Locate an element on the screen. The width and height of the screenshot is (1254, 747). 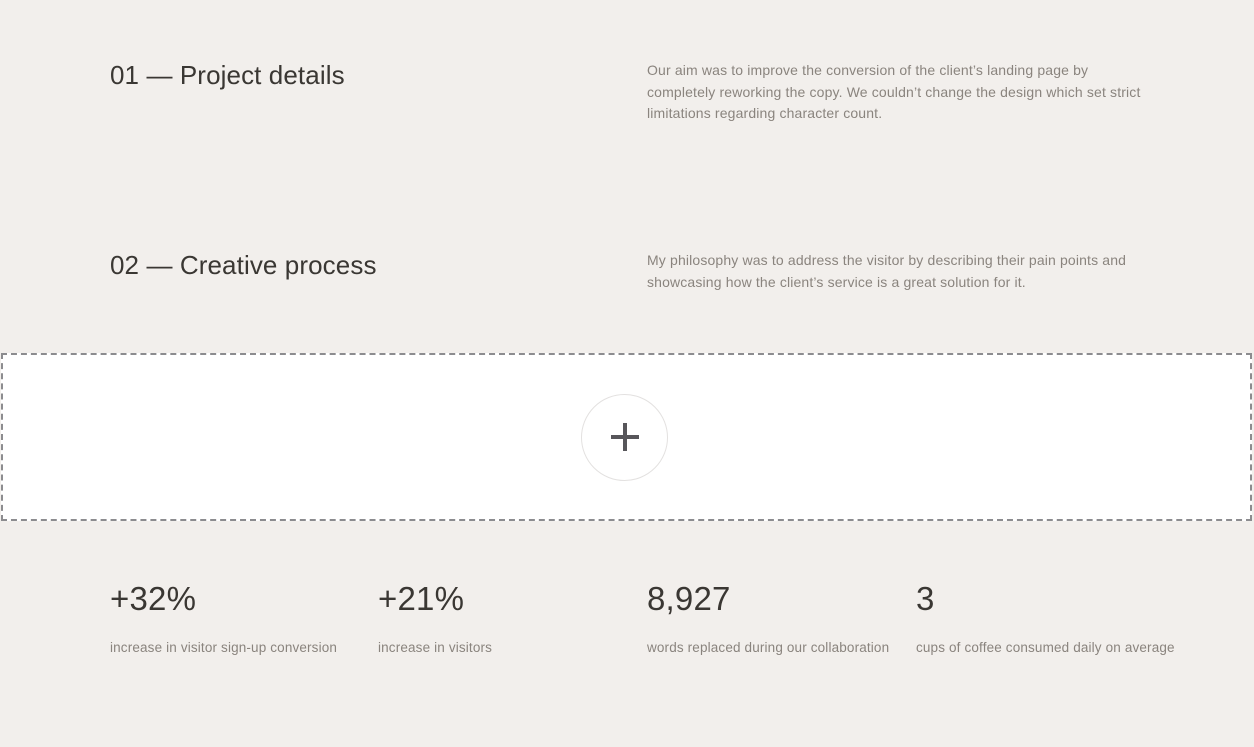
add-block-button is located at coordinates (624, 437).